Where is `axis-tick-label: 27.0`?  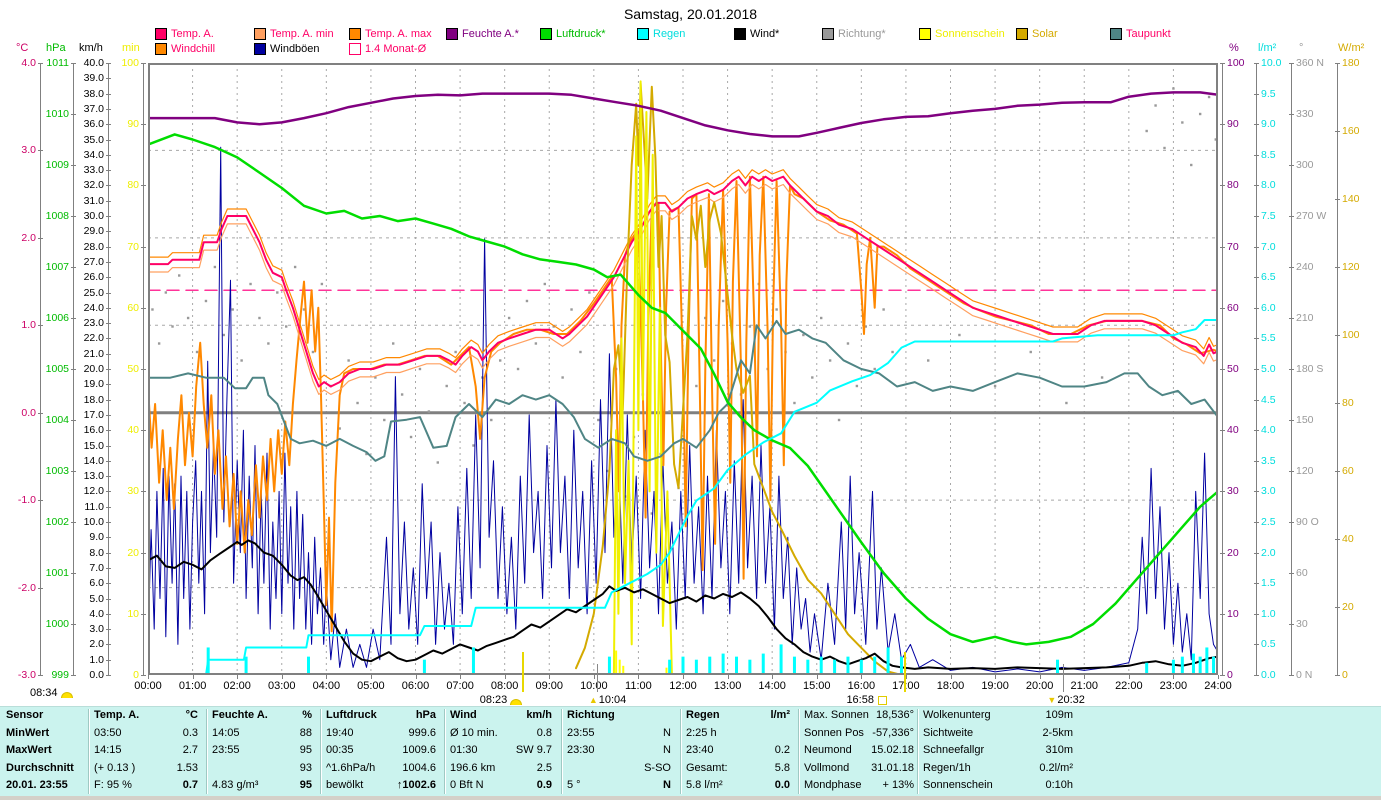 axis-tick-label: 27.0 is located at coordinates (93, 261).